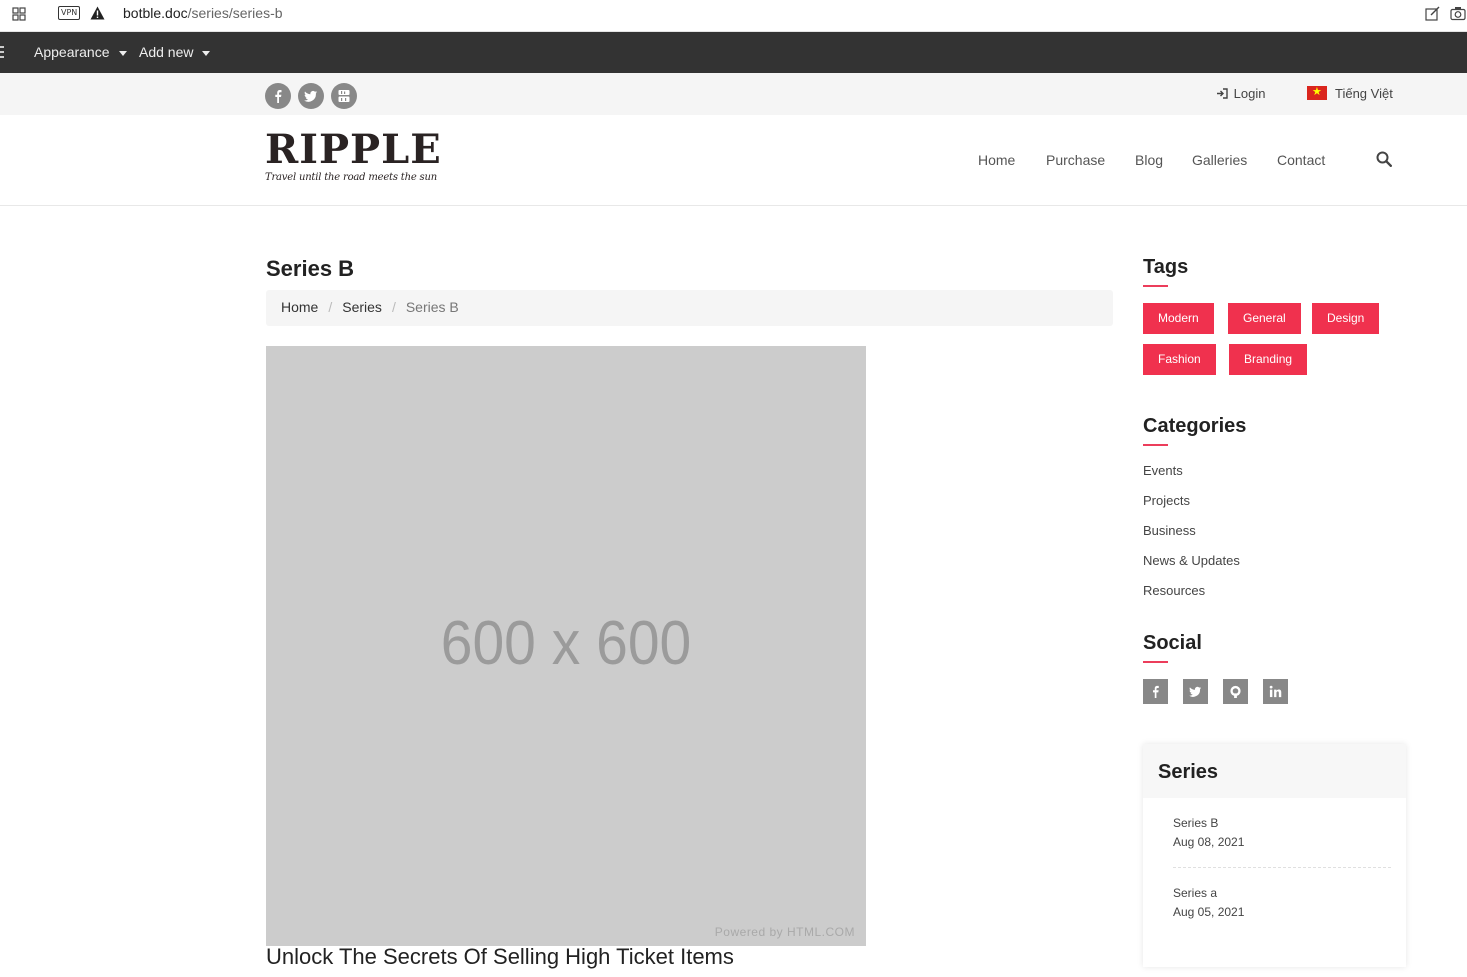 The height and width of the screenshot is (977, 1467). I want to click on add-new-label: Add new, so click(166, 52).